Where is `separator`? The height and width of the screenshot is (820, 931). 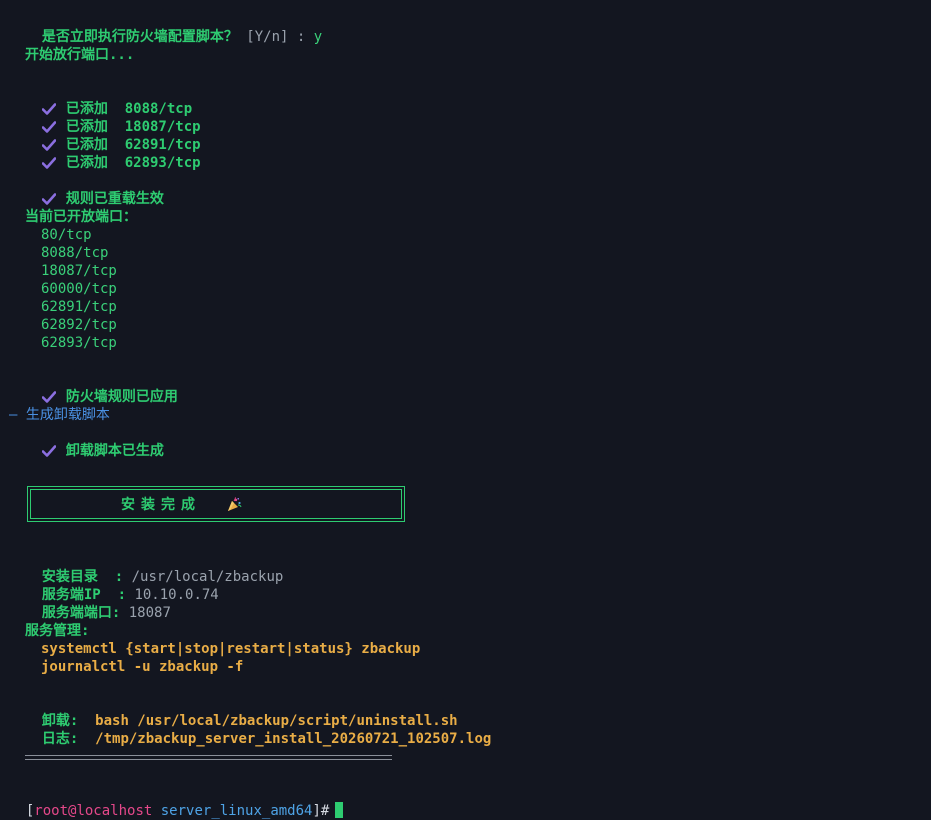 separator is located at coordinates (208, 757).